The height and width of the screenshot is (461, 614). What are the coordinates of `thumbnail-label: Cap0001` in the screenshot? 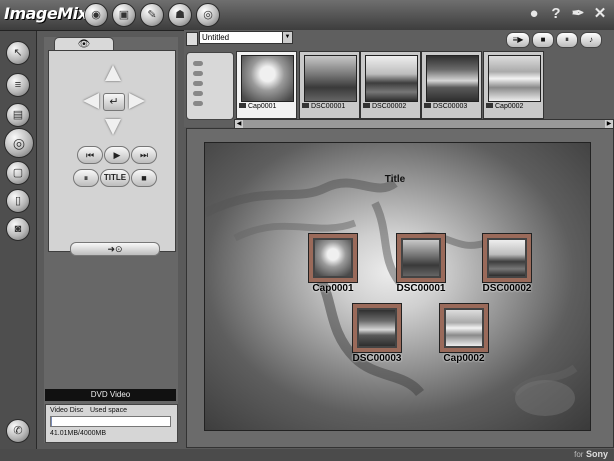 It's located at (262, 106).